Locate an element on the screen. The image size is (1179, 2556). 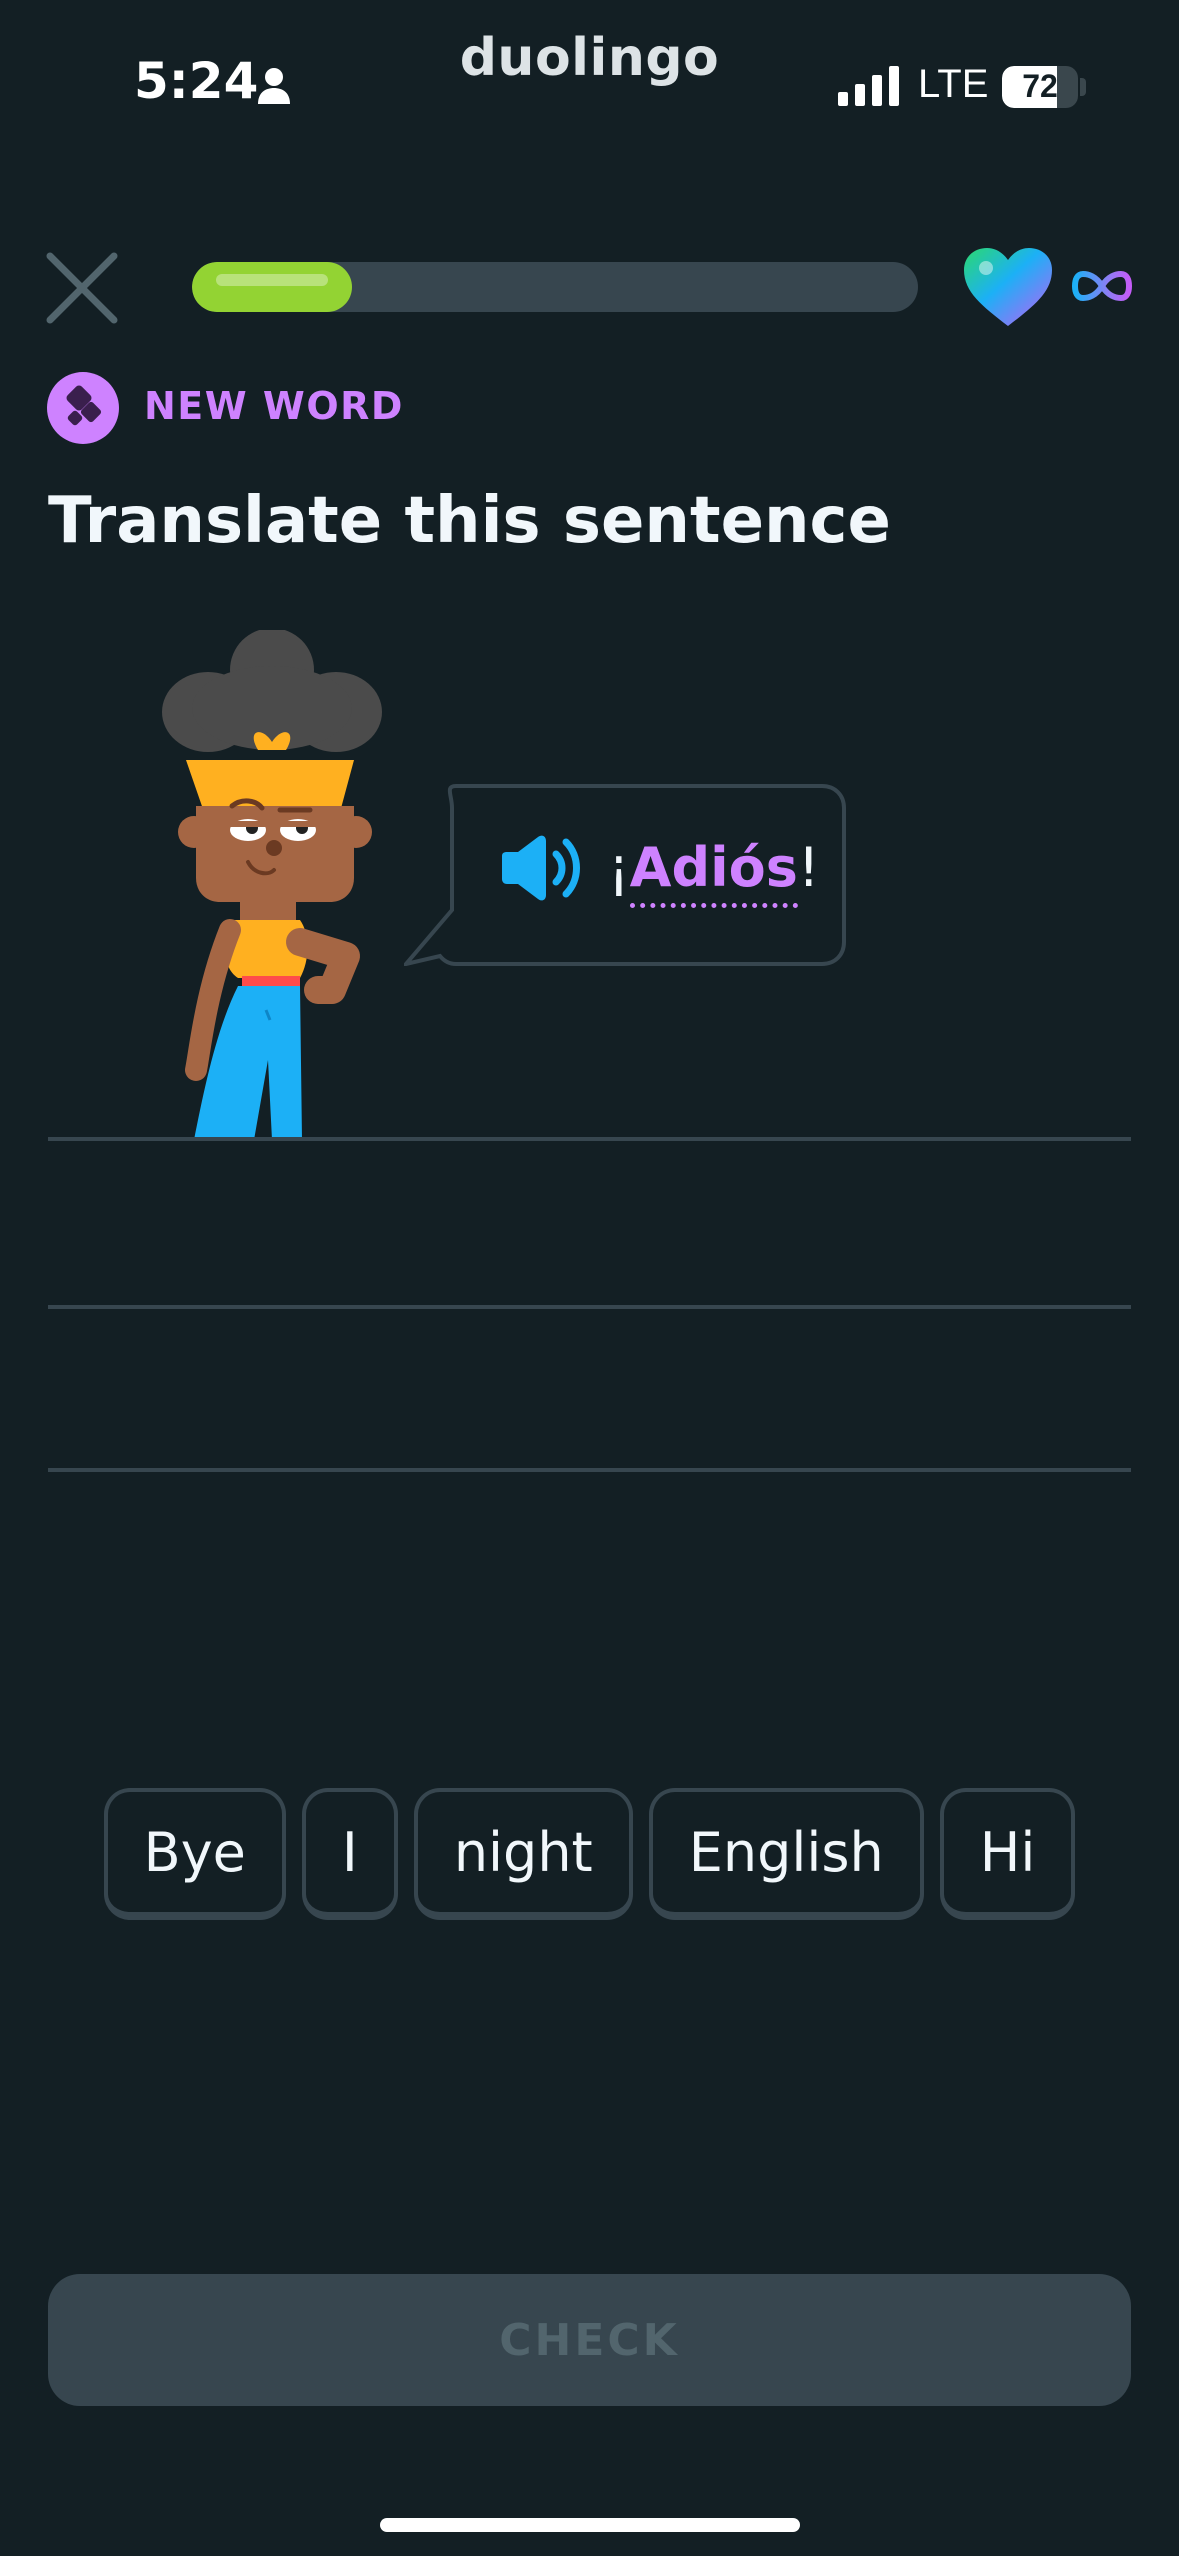
source-phrase: ¡Adiós! is located at coordinates (714, 872).